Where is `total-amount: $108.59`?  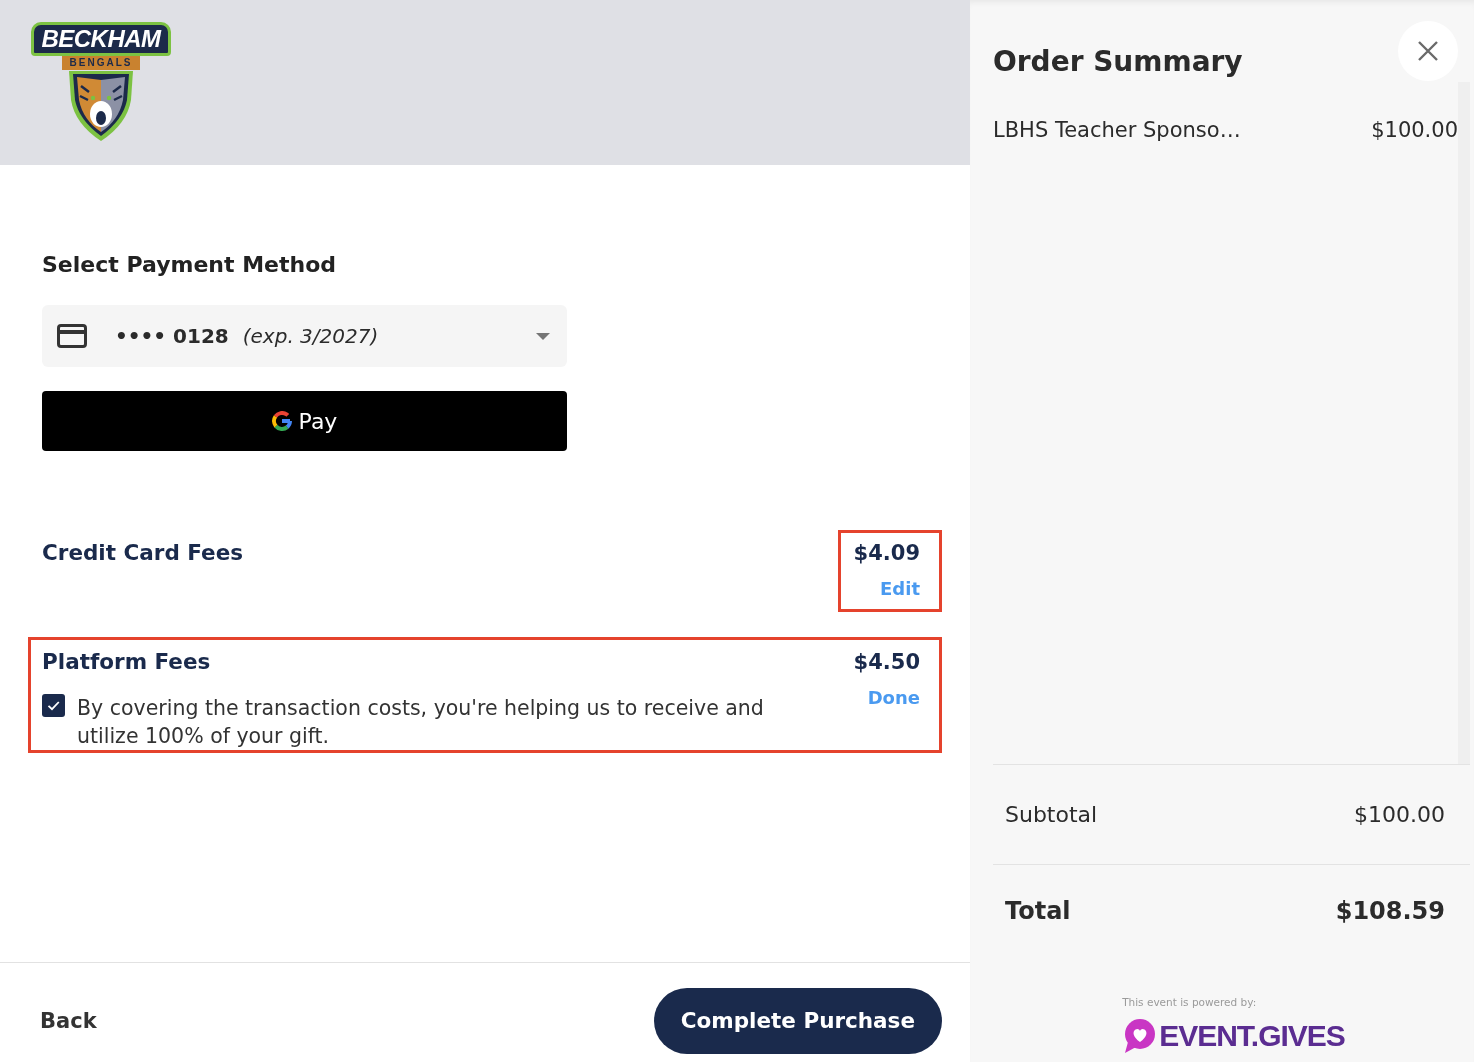 total-amount: $108.59 is located at coordinates (1390, 911).